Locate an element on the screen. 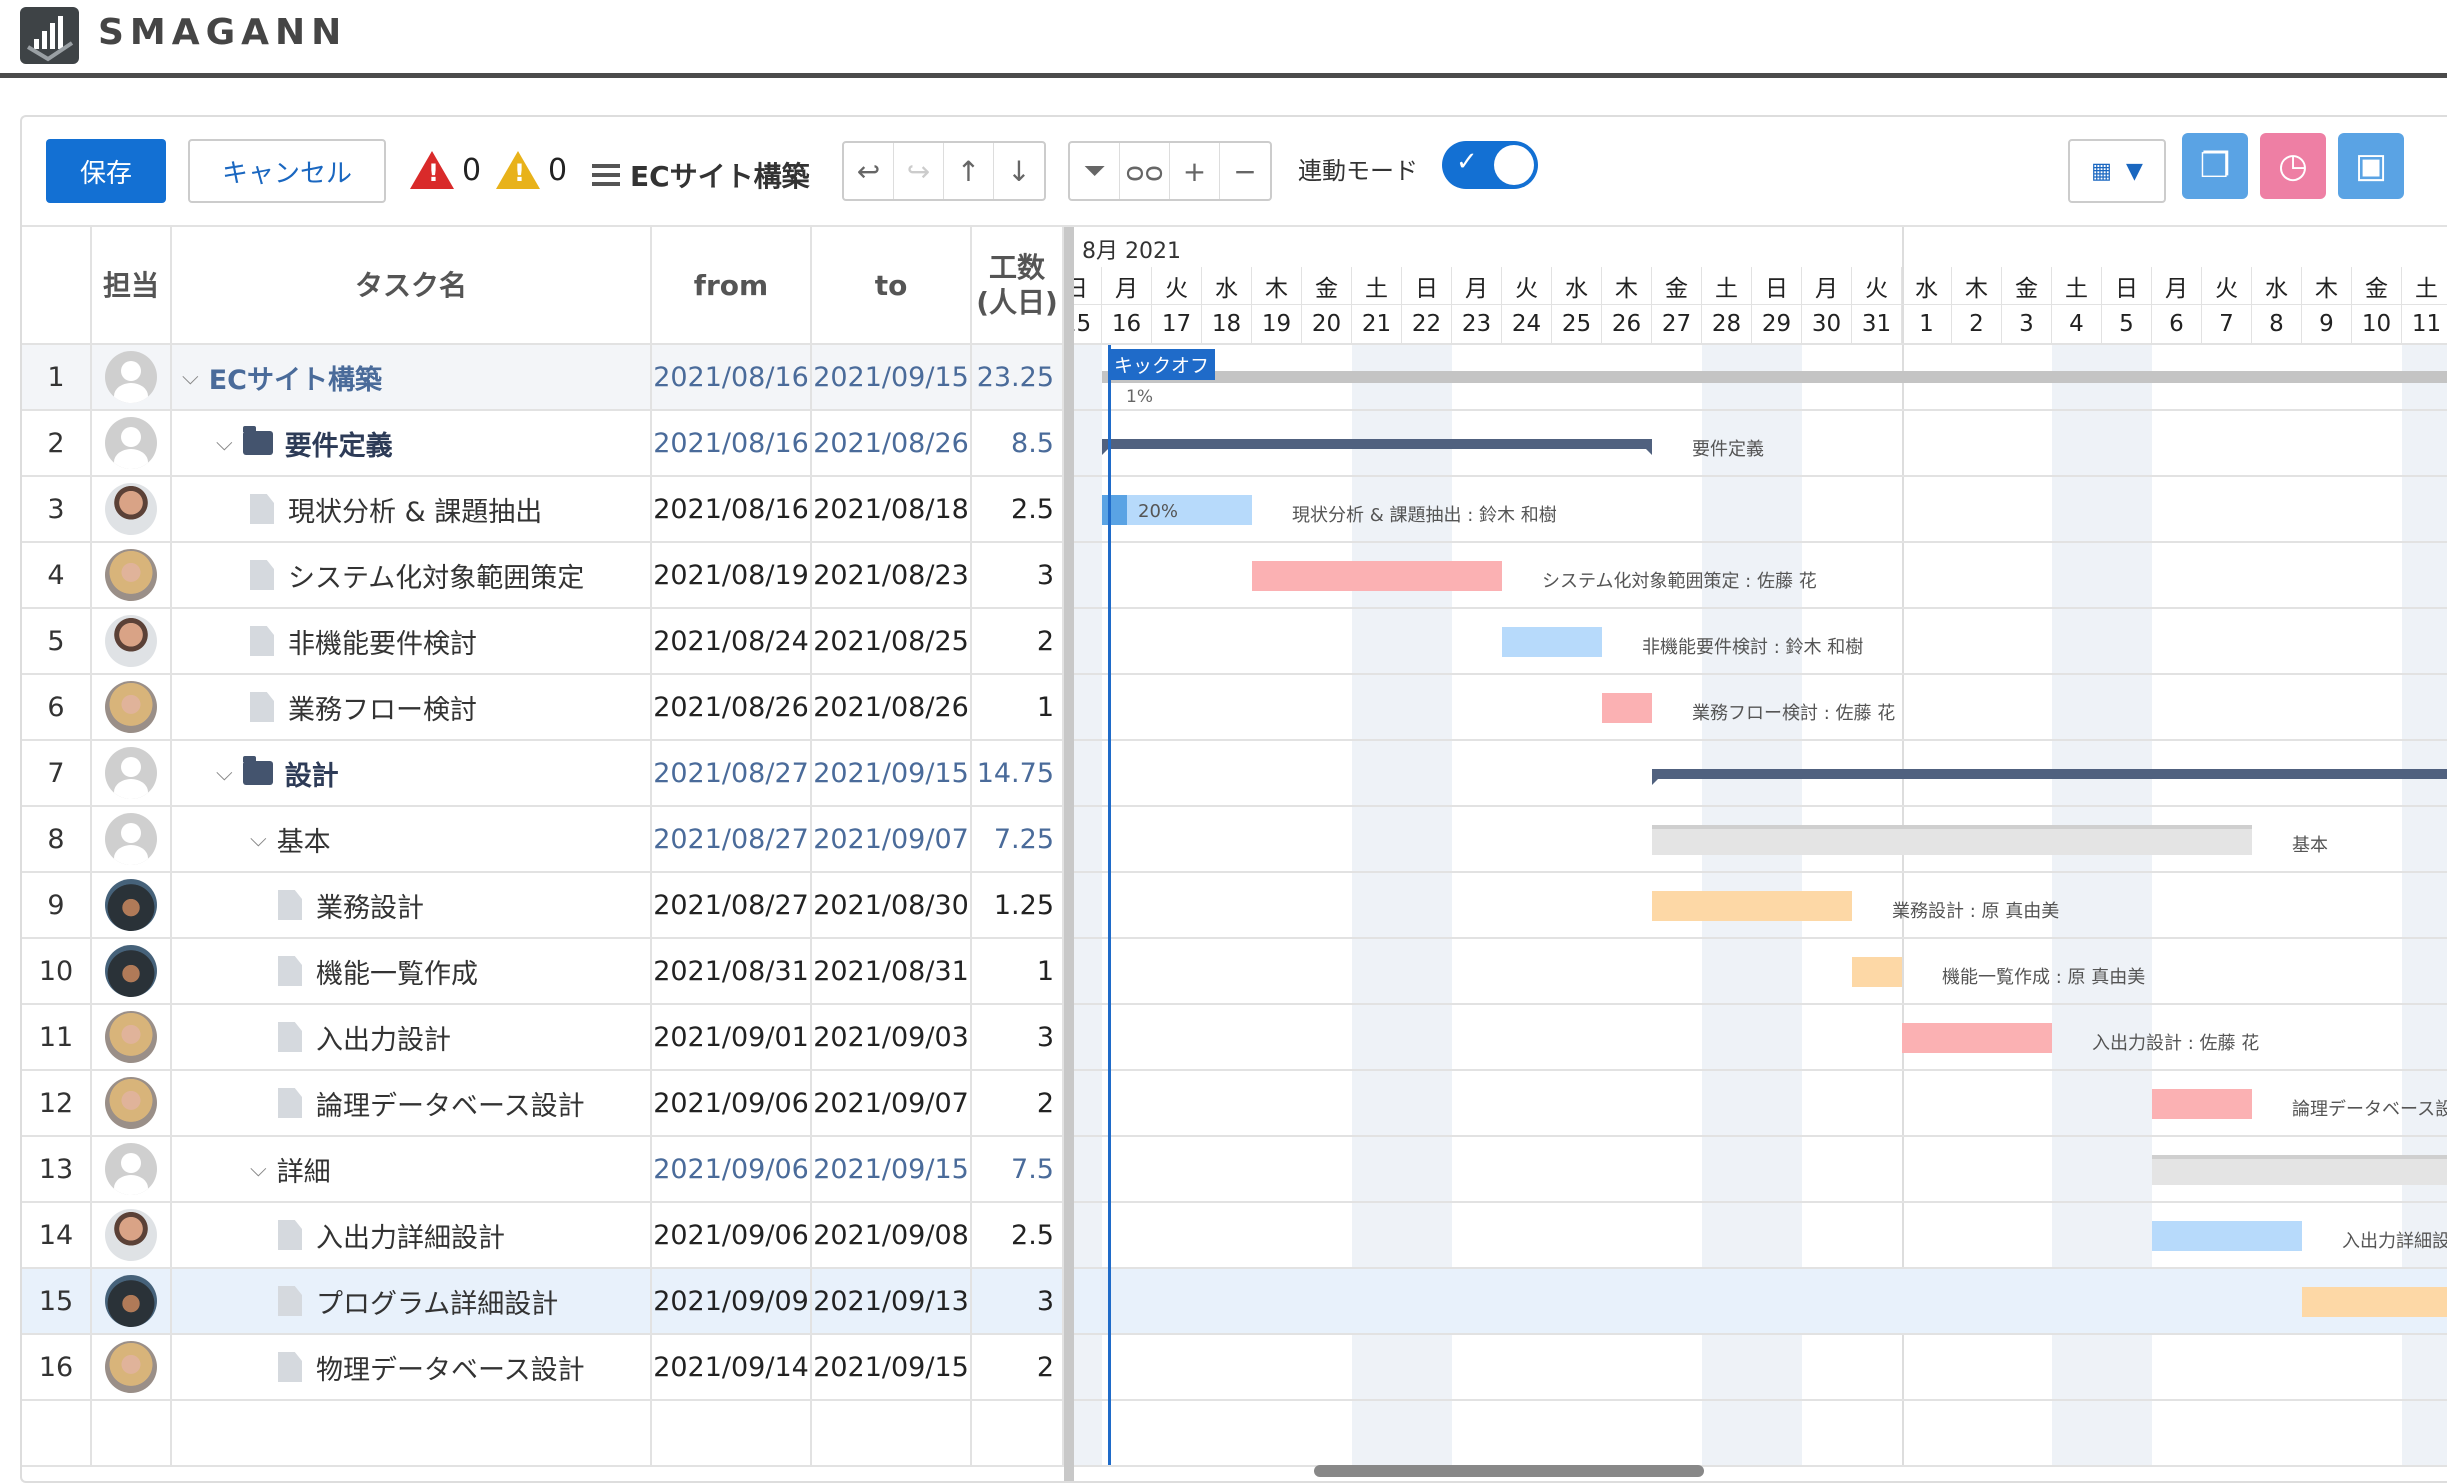 The height and width of the screenshot is (1483, 2447). from-date: 2021/08/24 is located at coordinates (732, 641).